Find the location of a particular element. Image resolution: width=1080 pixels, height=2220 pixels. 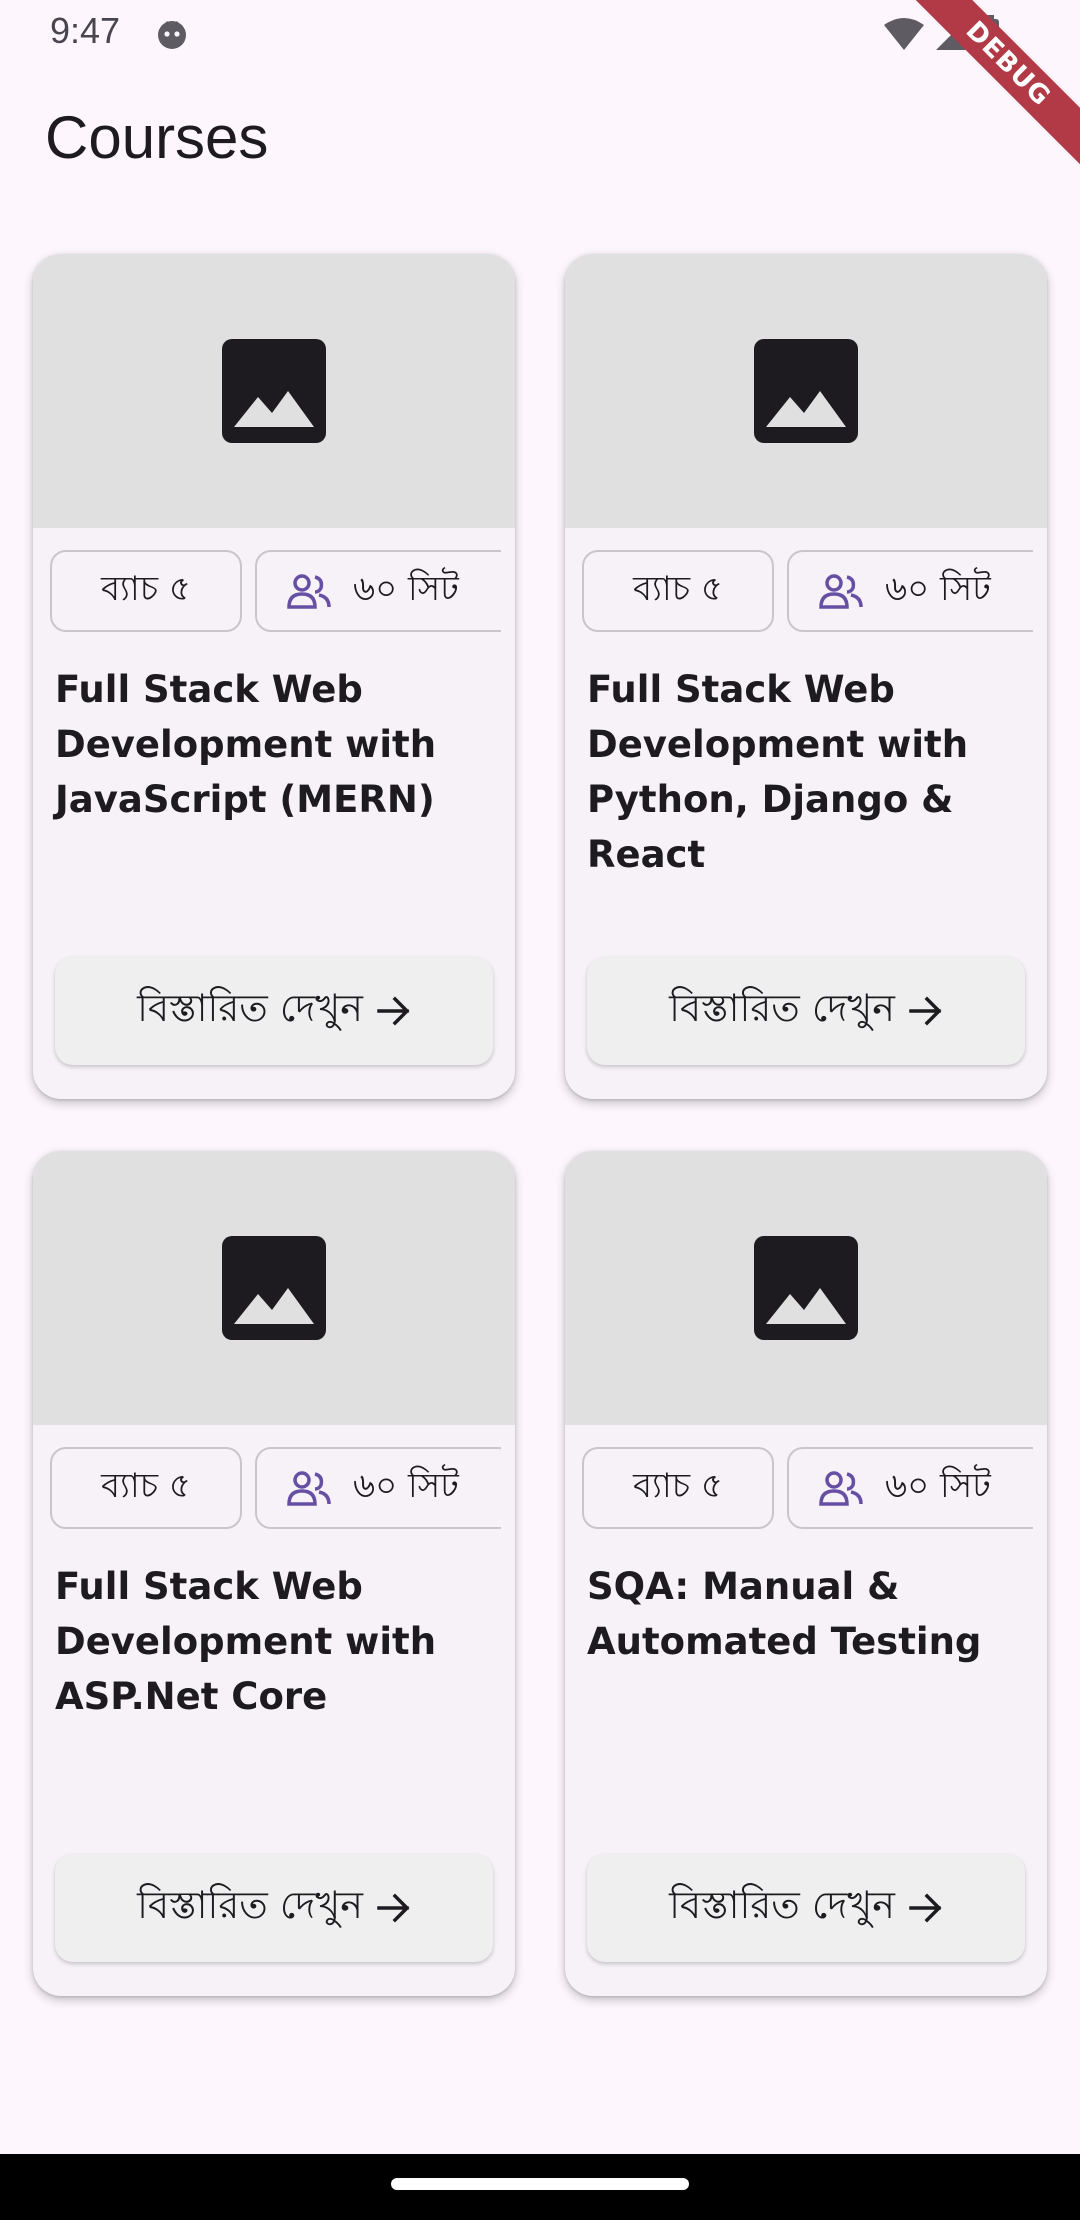

status-icons is located at coordinates (941, 34).